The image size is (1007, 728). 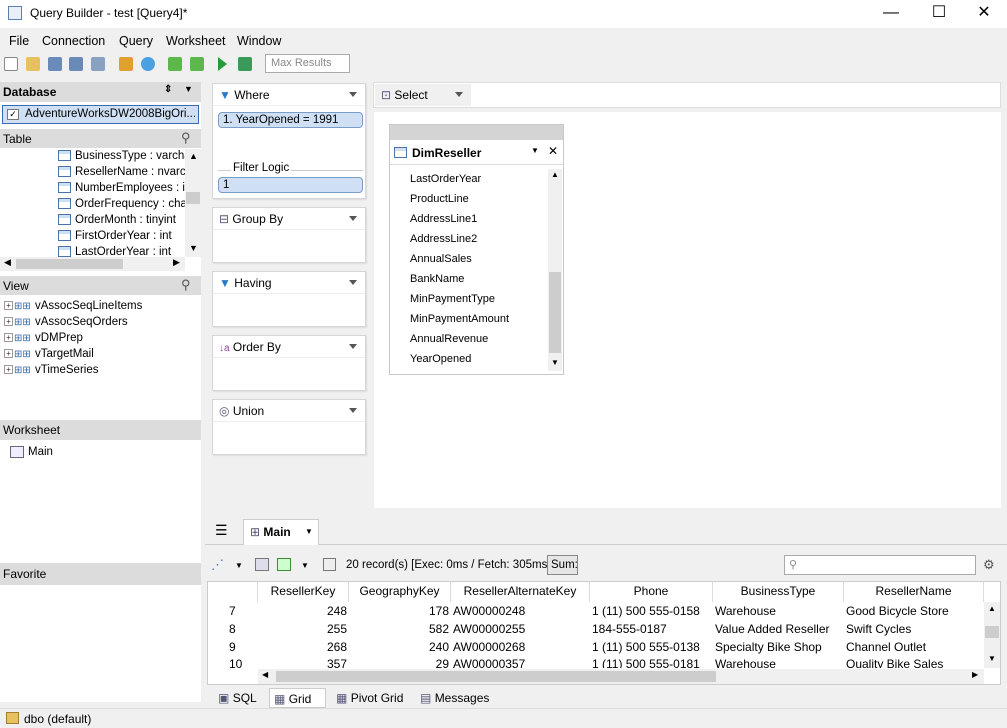 What do you see at coordinates (307, 63) in the screenshot?
I see `max-results-input: Max Results` at bounding box center [307, 63].